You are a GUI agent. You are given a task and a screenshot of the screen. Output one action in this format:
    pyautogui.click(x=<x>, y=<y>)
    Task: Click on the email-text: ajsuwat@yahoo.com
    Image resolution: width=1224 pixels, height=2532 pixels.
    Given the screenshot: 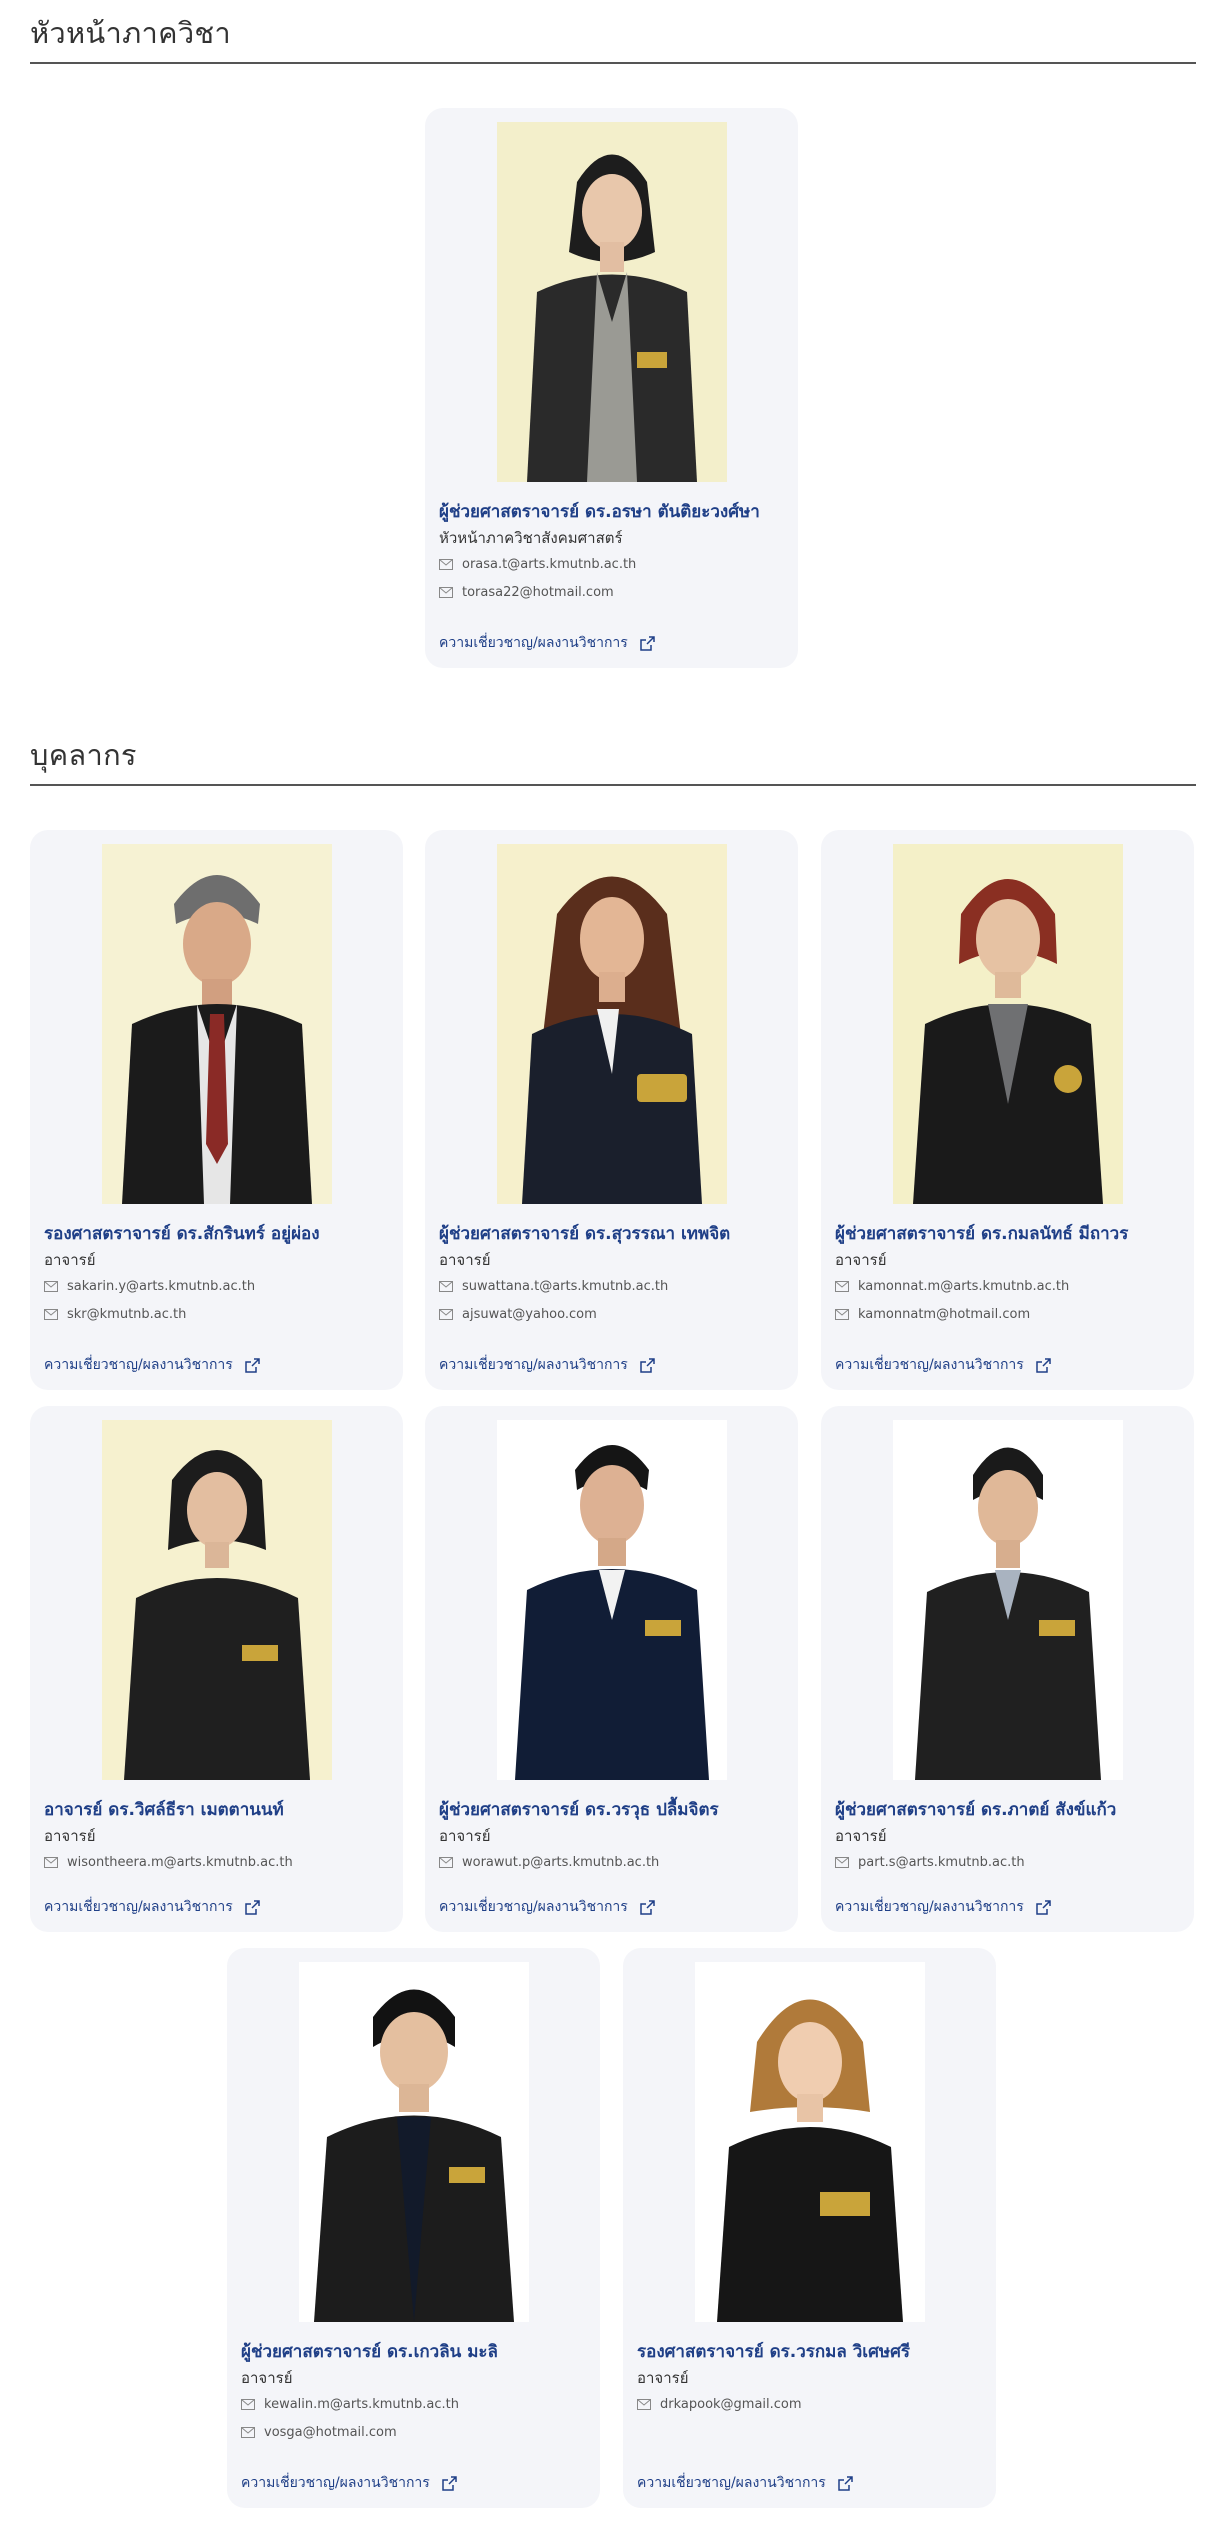 What is the action you would take?
    pyautogui.click(x=529, y=1314)
    